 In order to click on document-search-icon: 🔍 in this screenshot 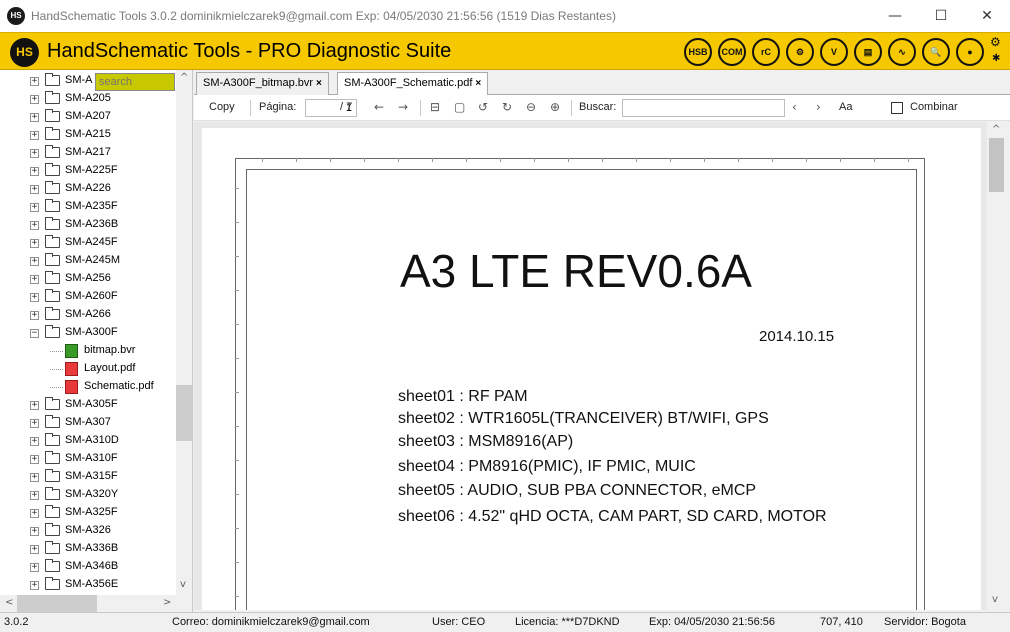, I will do `click(936, 52)`.